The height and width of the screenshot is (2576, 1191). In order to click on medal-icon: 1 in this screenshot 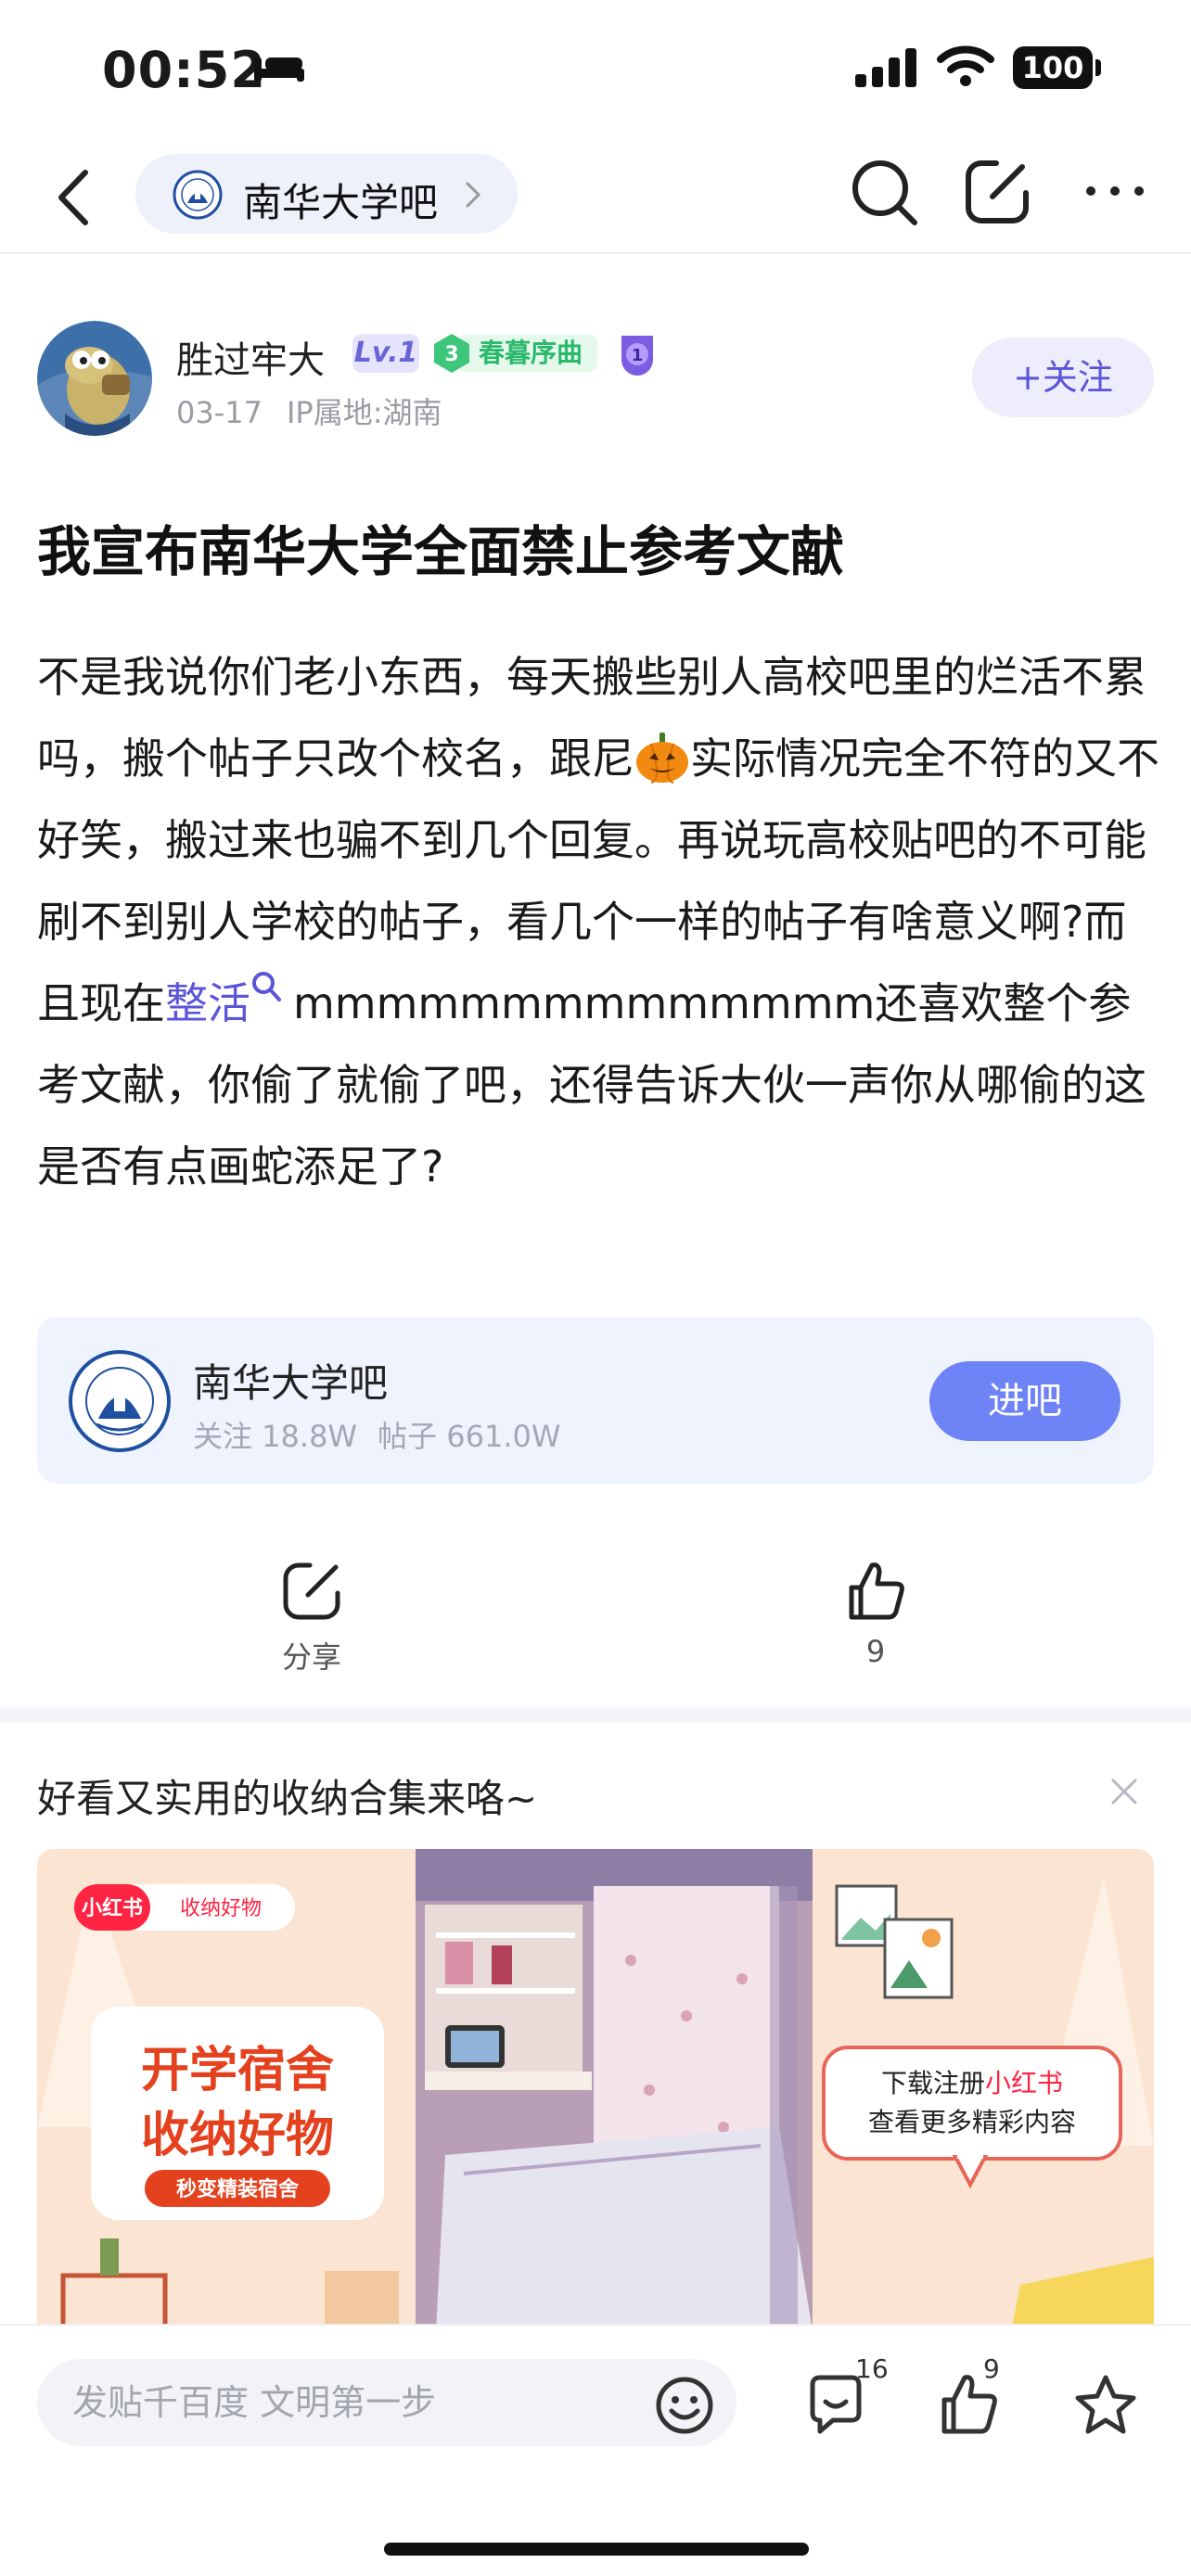, I will do `click(637, 356)`.